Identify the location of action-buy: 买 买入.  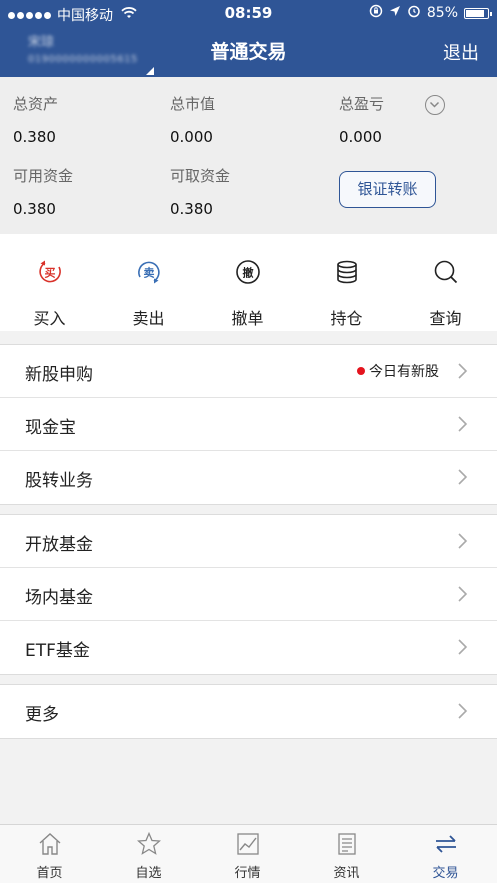
(49, 282).